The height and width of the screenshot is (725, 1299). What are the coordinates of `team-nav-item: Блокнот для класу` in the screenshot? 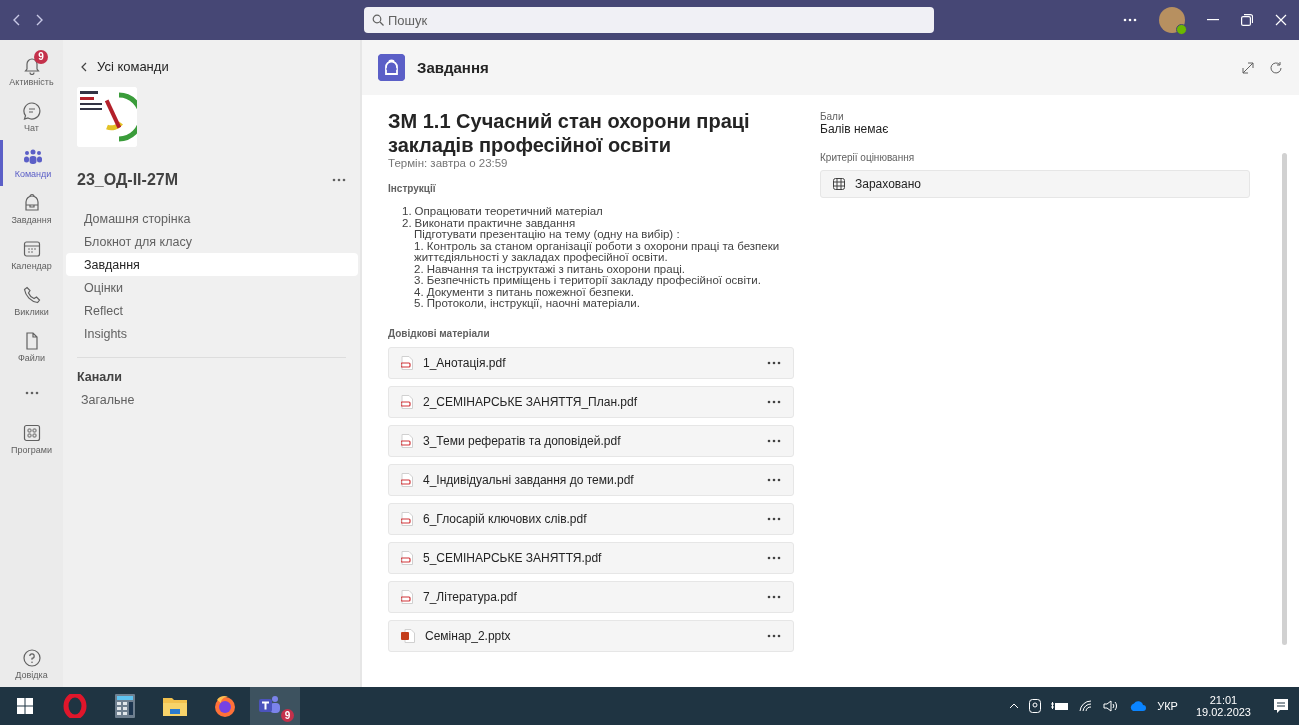 It's located at (212, 241).